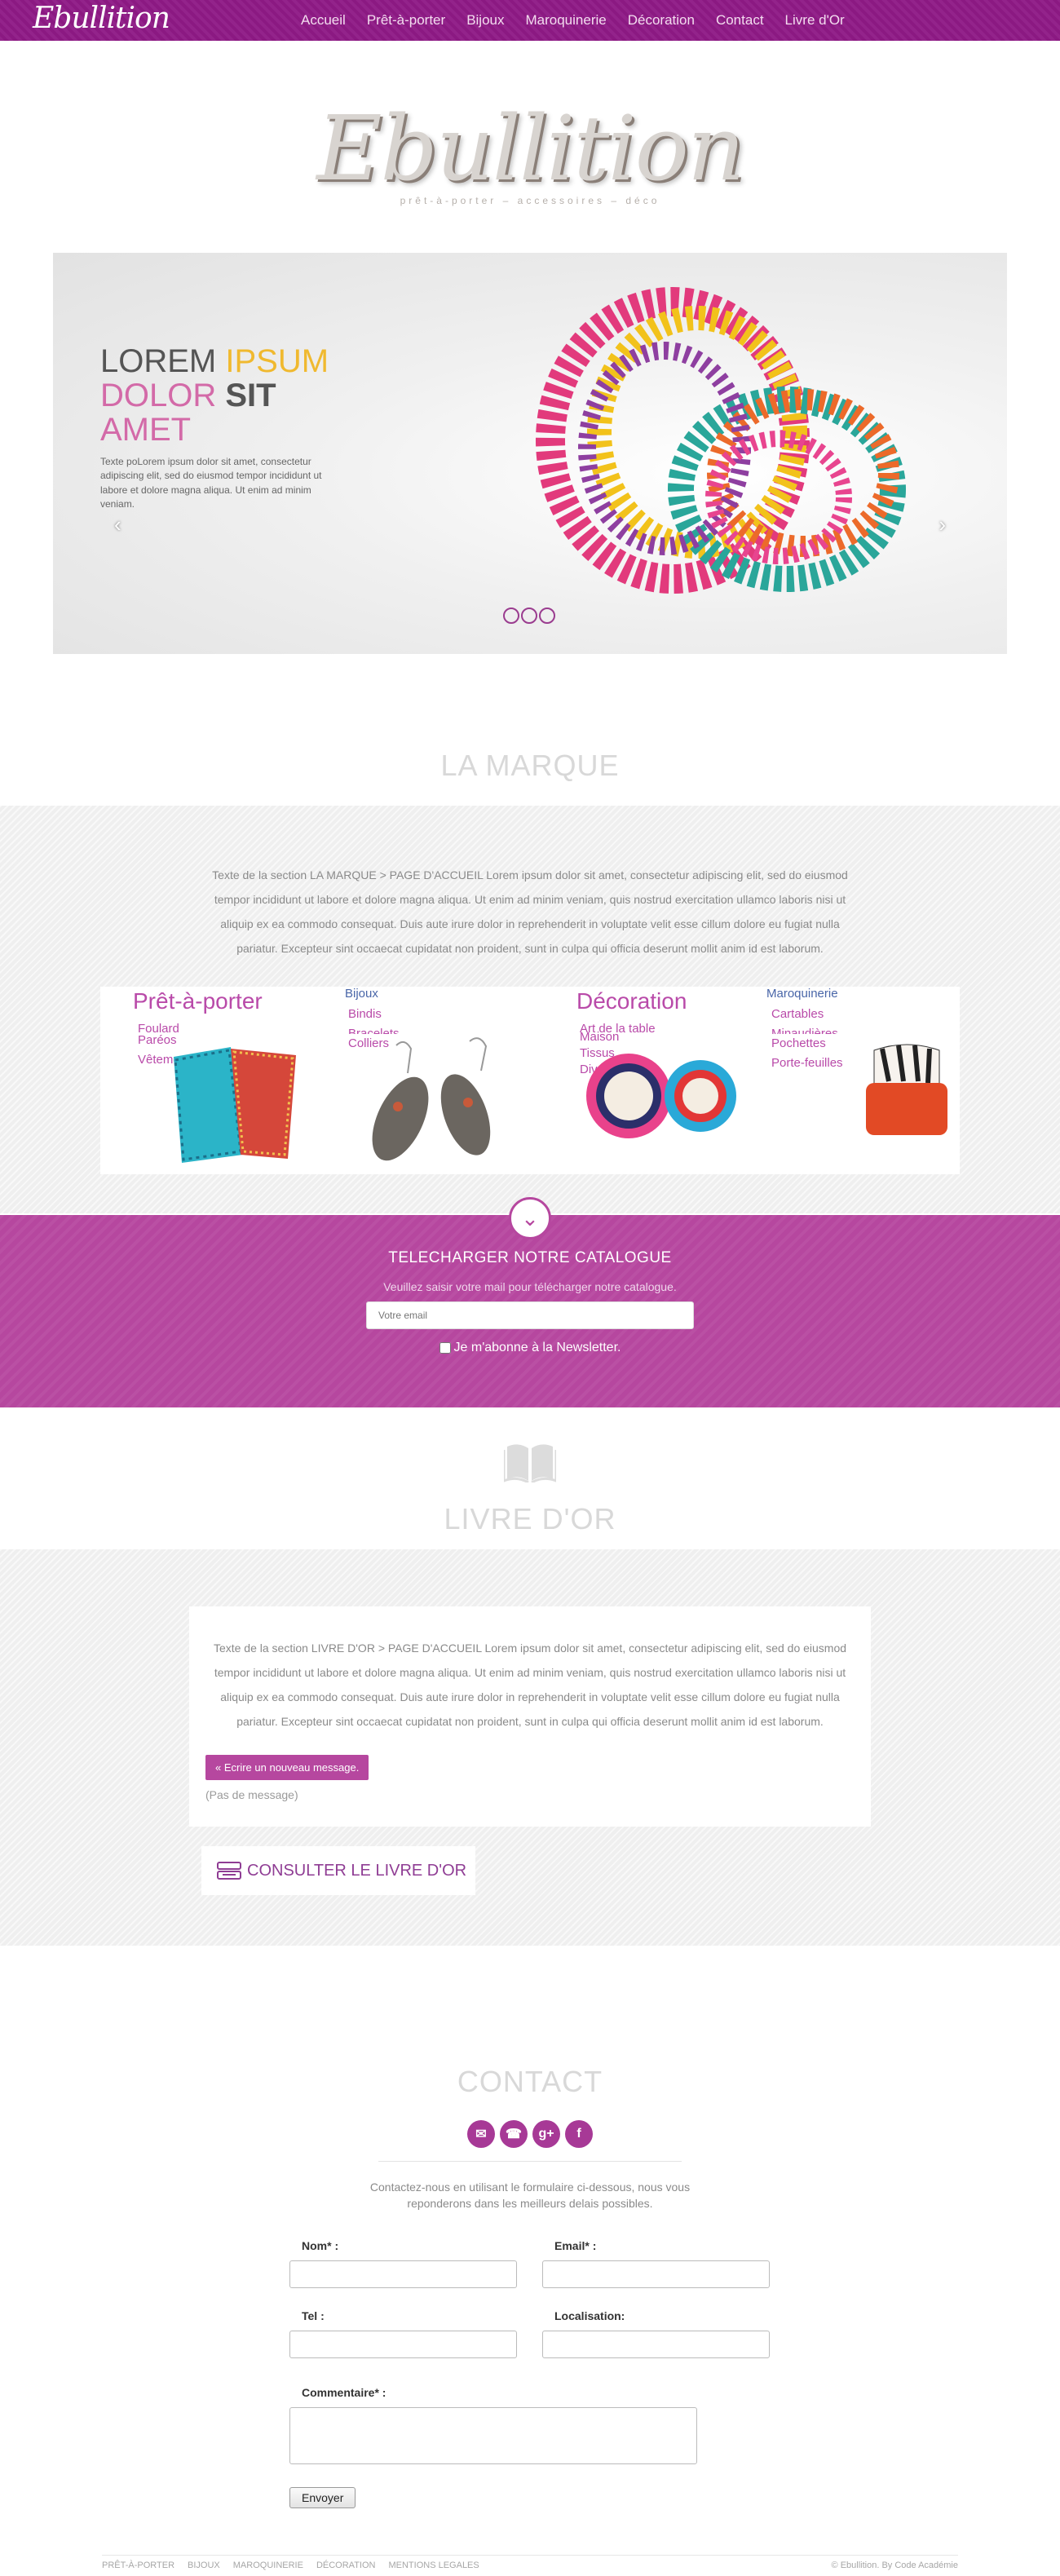 This screenshot has width=1060, height=2576. I want to click on catalogue-email-input, so click(530, 1315).